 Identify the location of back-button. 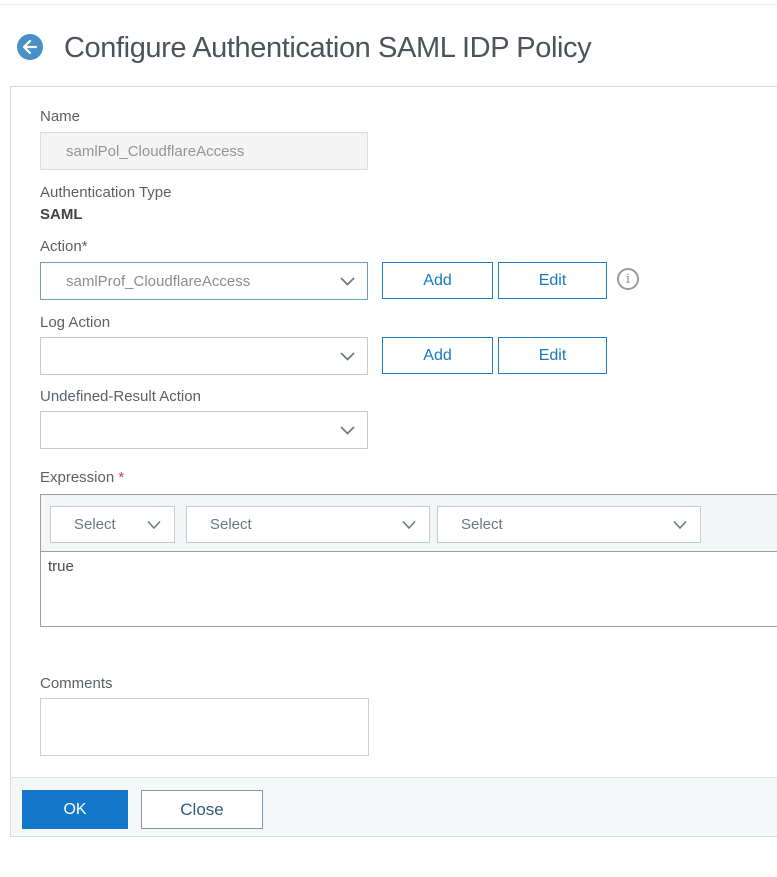
(30, 47).